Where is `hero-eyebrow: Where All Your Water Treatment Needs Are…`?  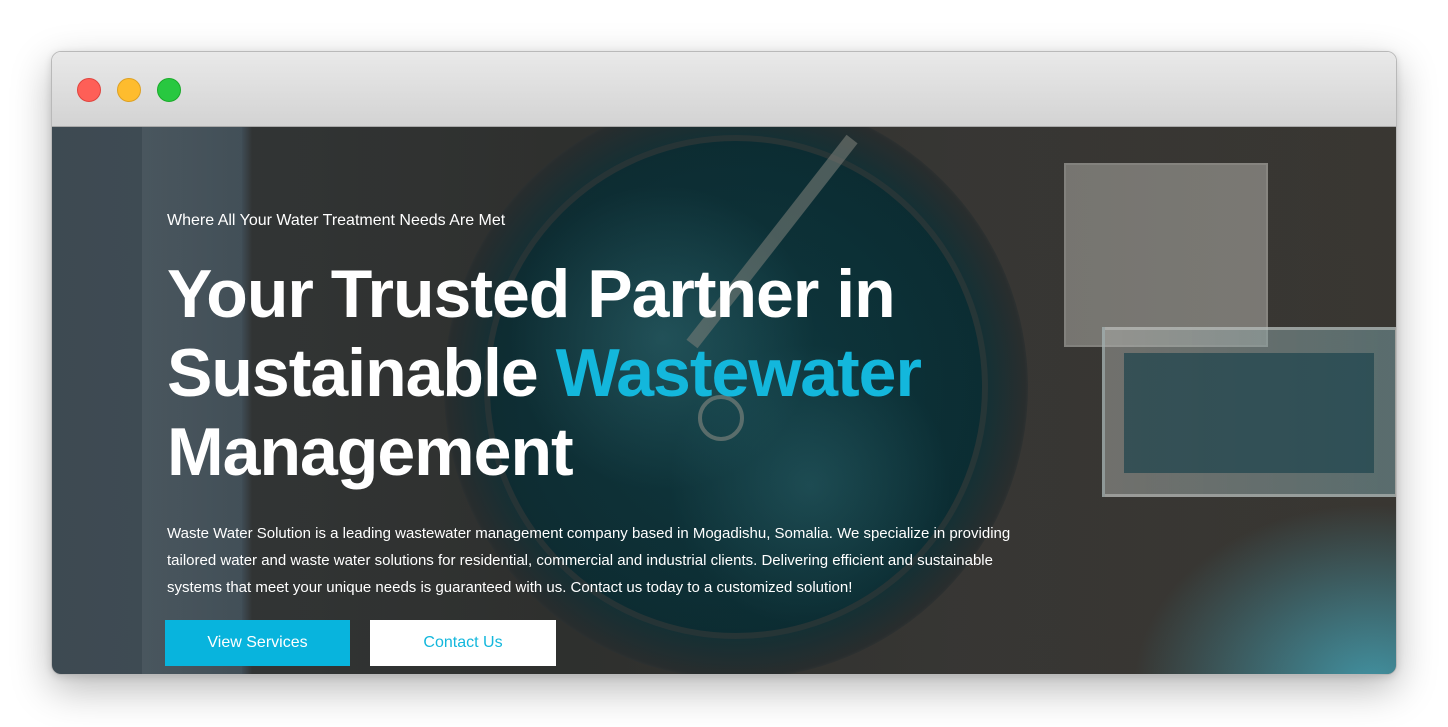 hero-eyebrow: Where All Your Water Treatment Needs Are… is located at coordinates (336, 220).